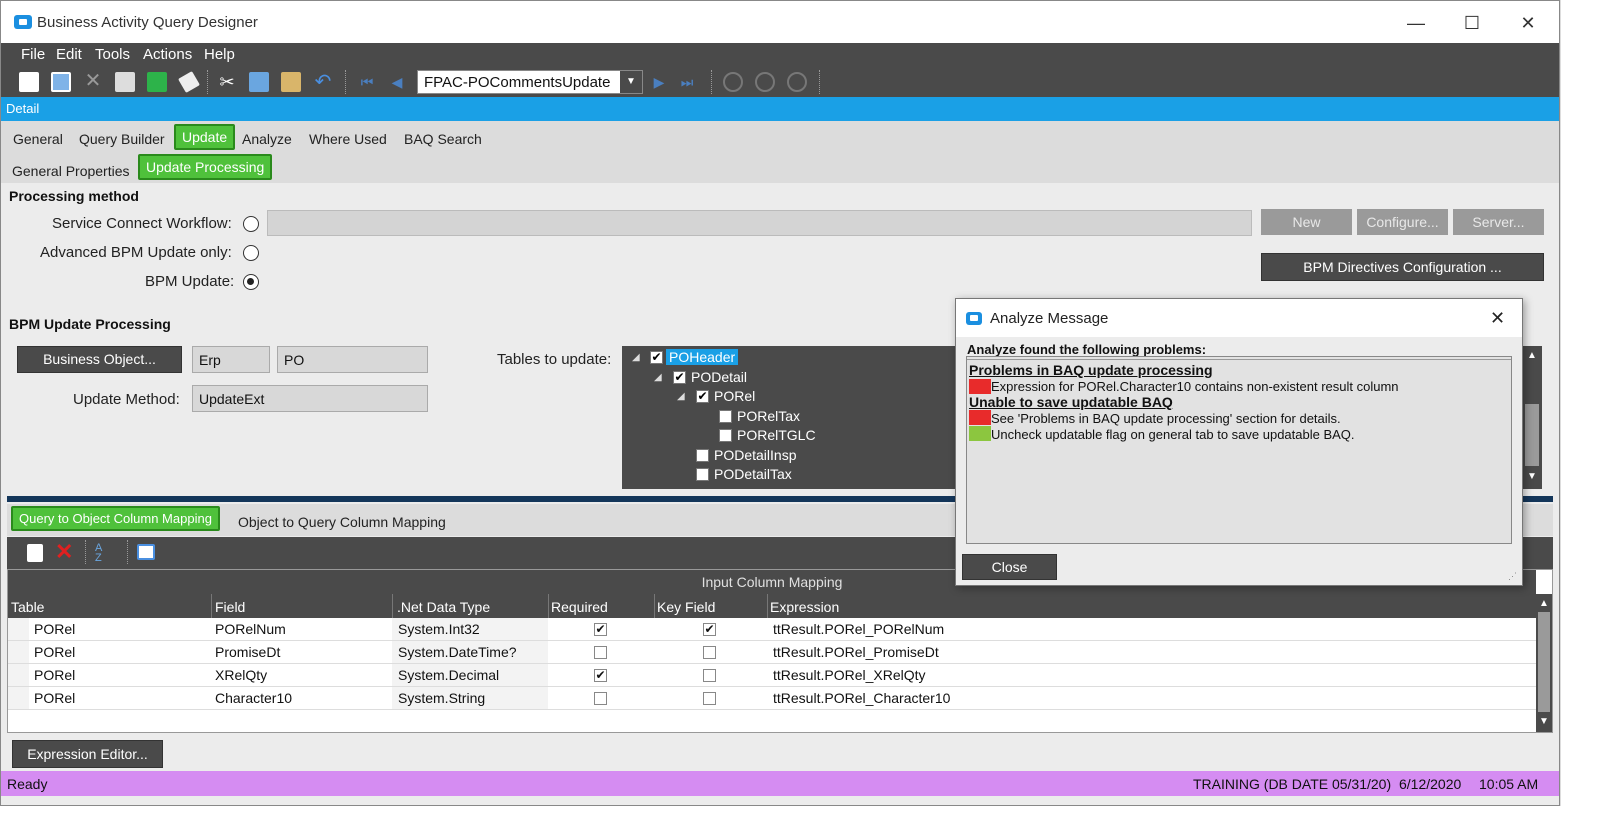 The height and width of the screenshot is (827, 1610). I want to click on tree-node-podetail: PODetail, so click(719, 377).